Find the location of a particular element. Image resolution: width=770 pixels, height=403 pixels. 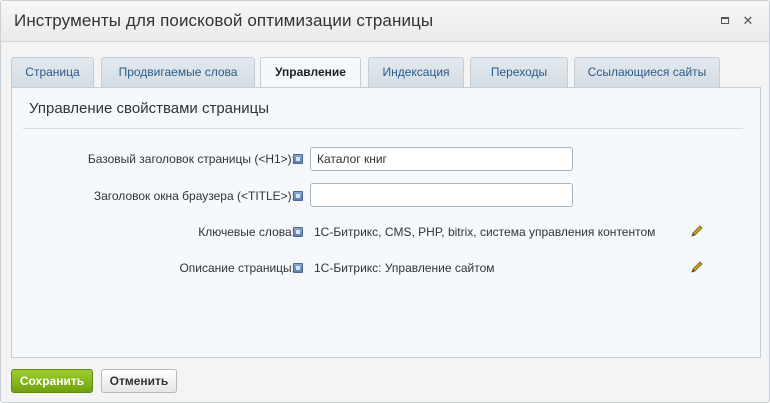

h1-label: Базовый заголовок страницы (<H1>): is located at coordinates (191, 159).